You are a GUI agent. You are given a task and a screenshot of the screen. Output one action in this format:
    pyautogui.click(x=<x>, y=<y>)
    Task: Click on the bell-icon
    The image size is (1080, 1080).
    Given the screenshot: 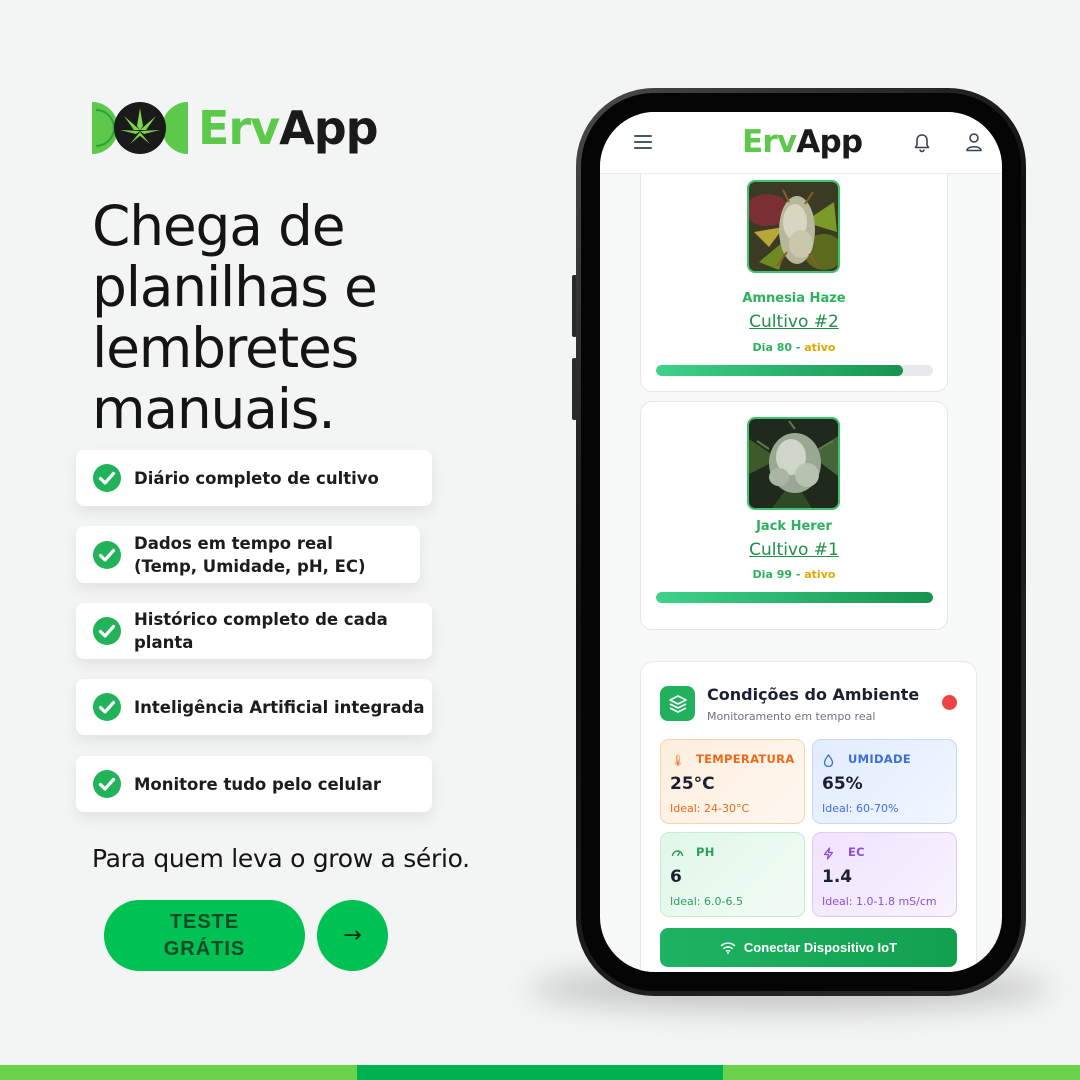 What is the action you would take?
    pyautogui.click(x=922, y=143)
    